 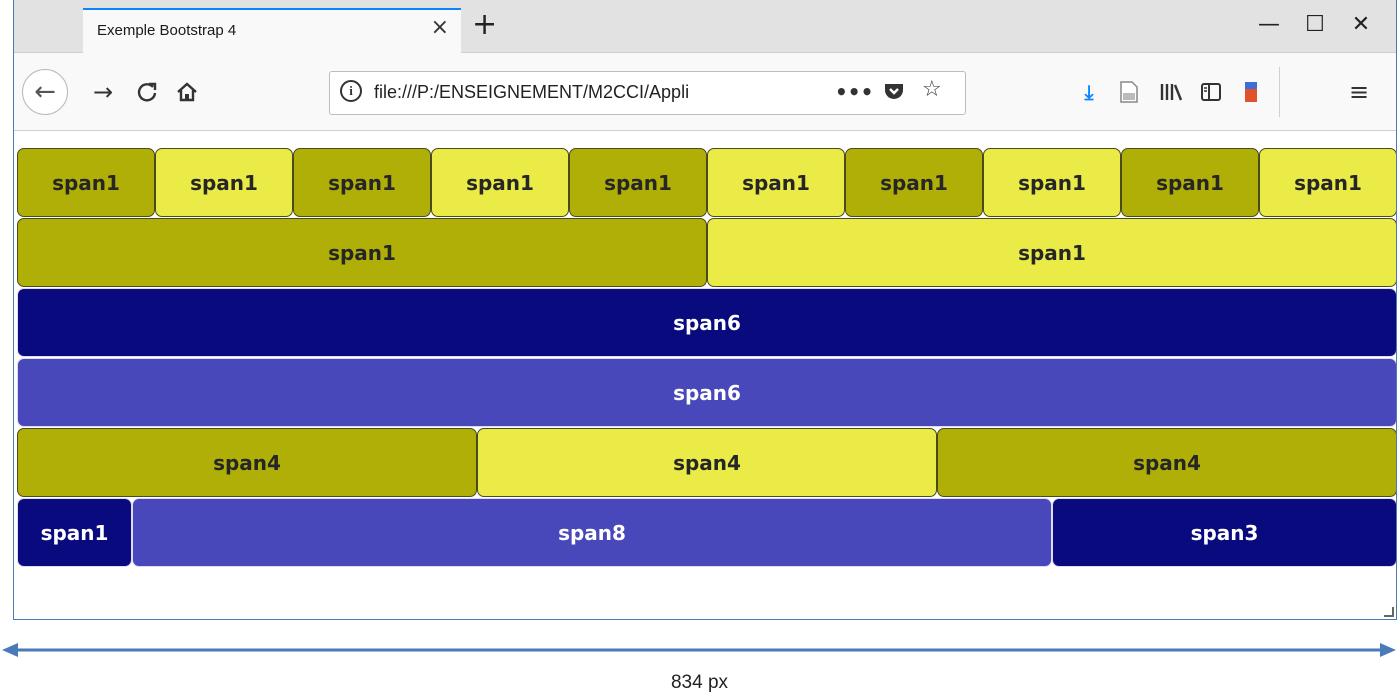 I want to click on reload-icon, so click(x=147, y=92).